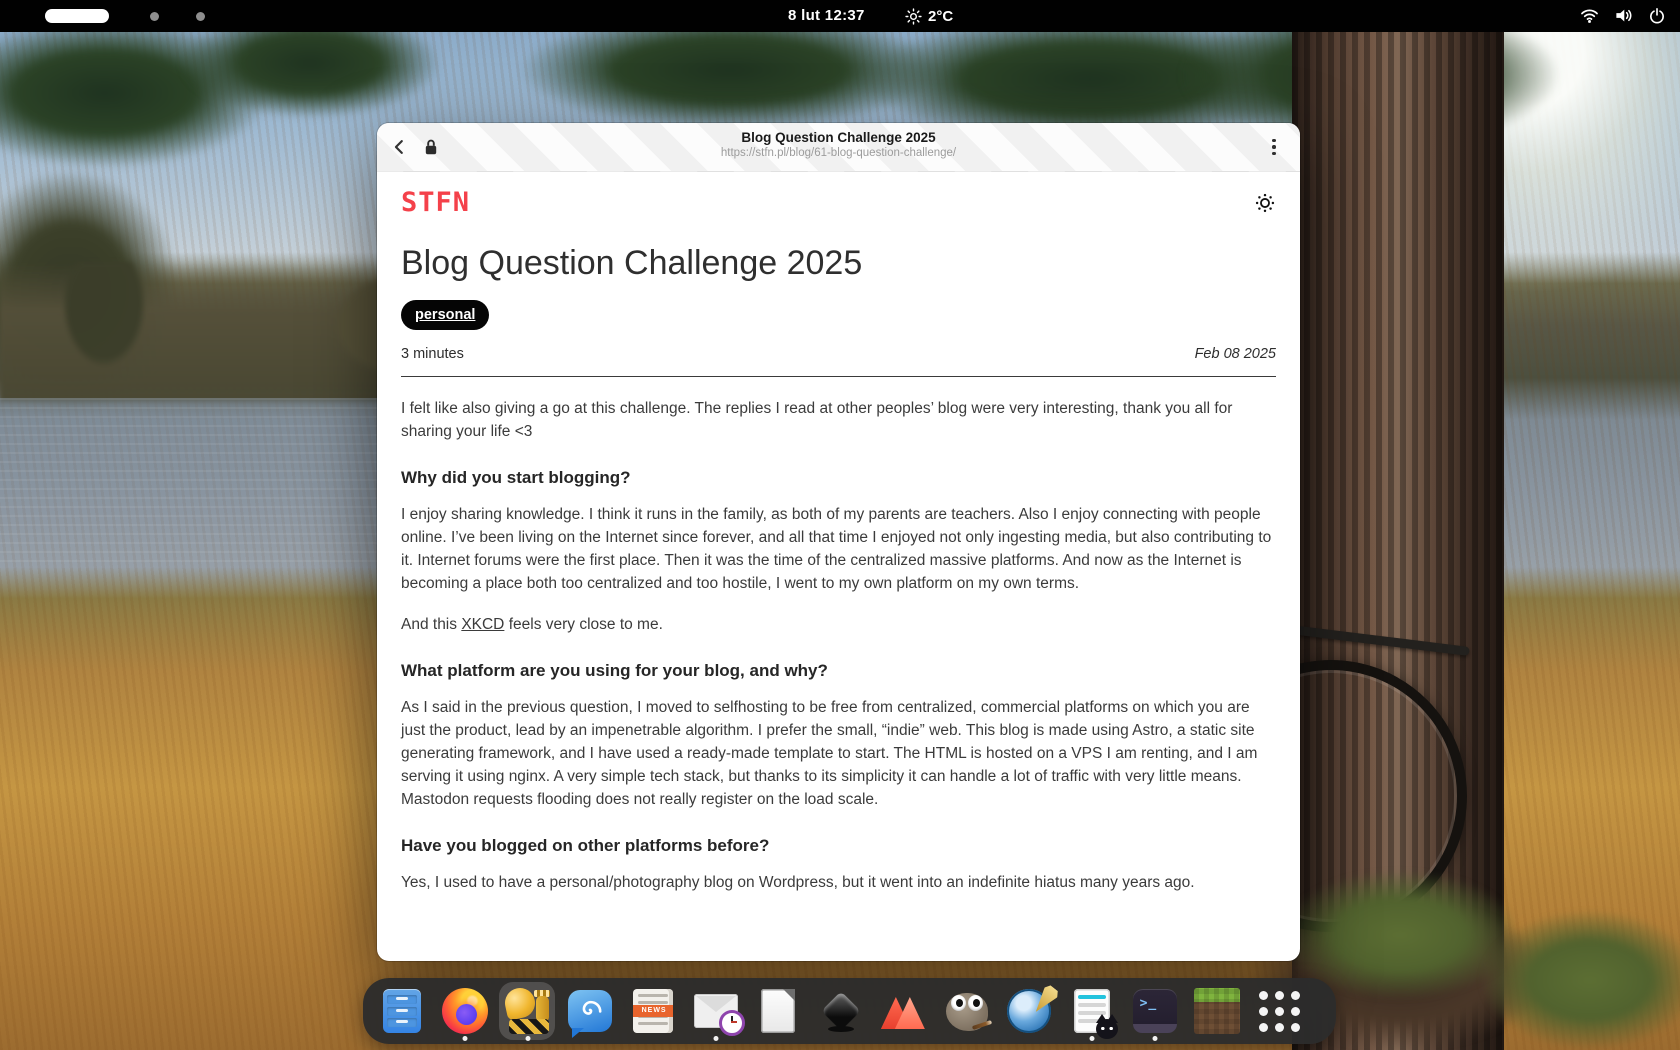 Image resolution: width=1680 pixels, height=1050 pixels. I want to click on wifi-icon, so click(1589, 16).